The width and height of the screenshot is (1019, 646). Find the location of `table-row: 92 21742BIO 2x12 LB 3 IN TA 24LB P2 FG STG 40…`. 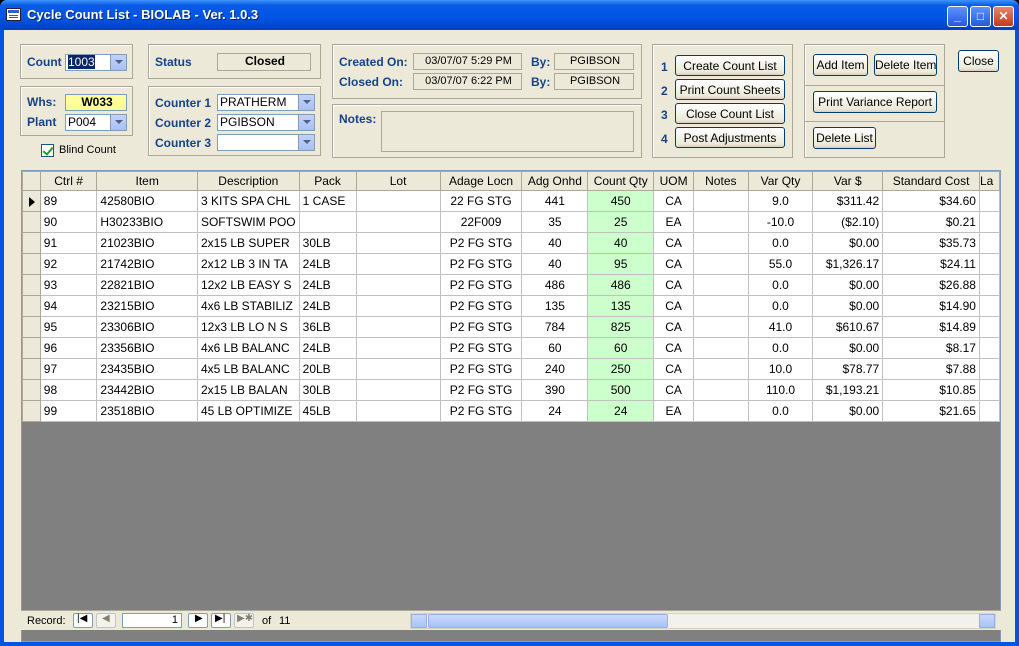

table-row: 92 21742BIO 2x12 LB 3 IN TA 24LB P2 FG STG 40… is located at coordinates (511, 264).